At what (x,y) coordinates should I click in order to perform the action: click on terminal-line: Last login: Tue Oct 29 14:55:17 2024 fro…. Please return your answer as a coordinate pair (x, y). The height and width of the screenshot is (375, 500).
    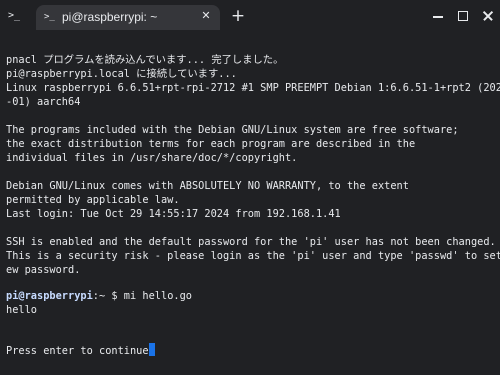
    Looking at the image, I should click on (173, 214).